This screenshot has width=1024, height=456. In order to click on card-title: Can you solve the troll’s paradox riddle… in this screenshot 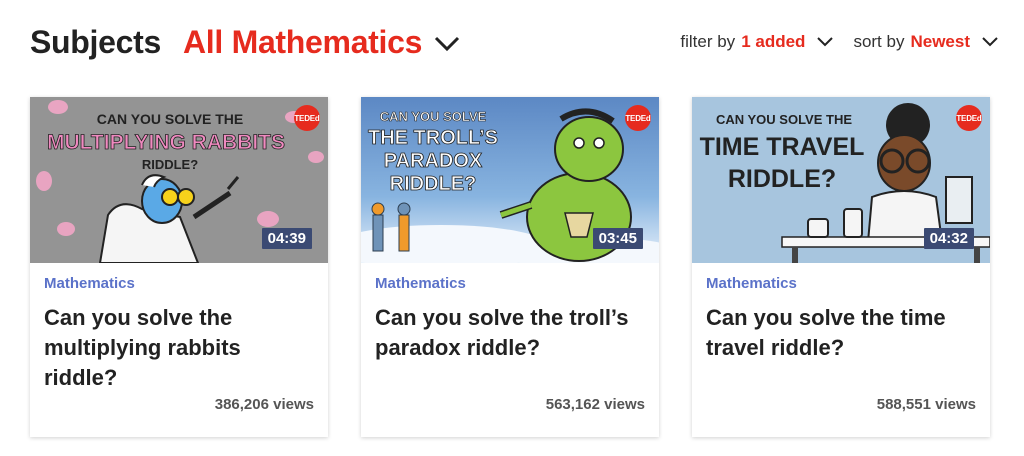, I will do `click(511, 333)`.